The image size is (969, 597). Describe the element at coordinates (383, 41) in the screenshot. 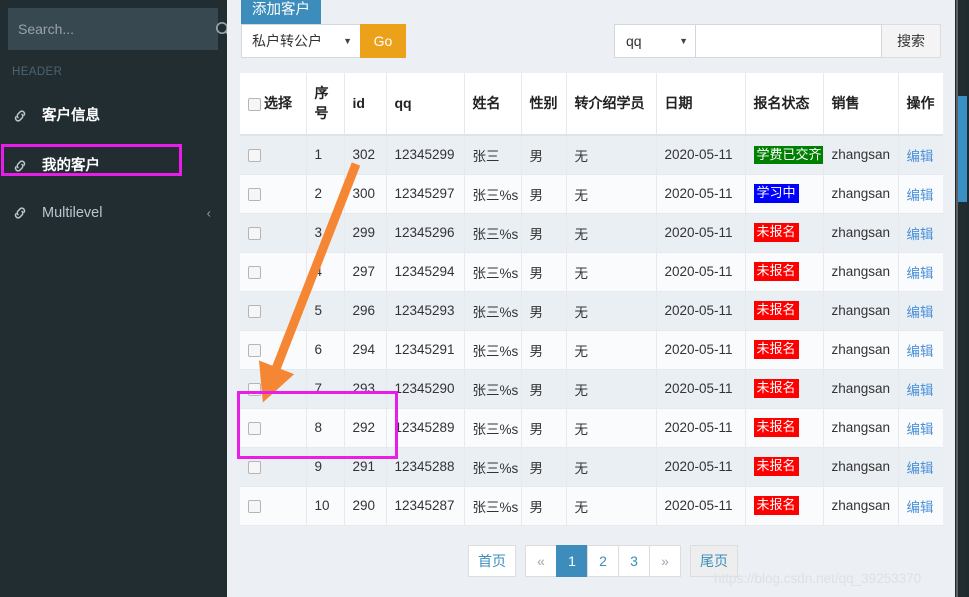

I see `go-button: Go` at that location.